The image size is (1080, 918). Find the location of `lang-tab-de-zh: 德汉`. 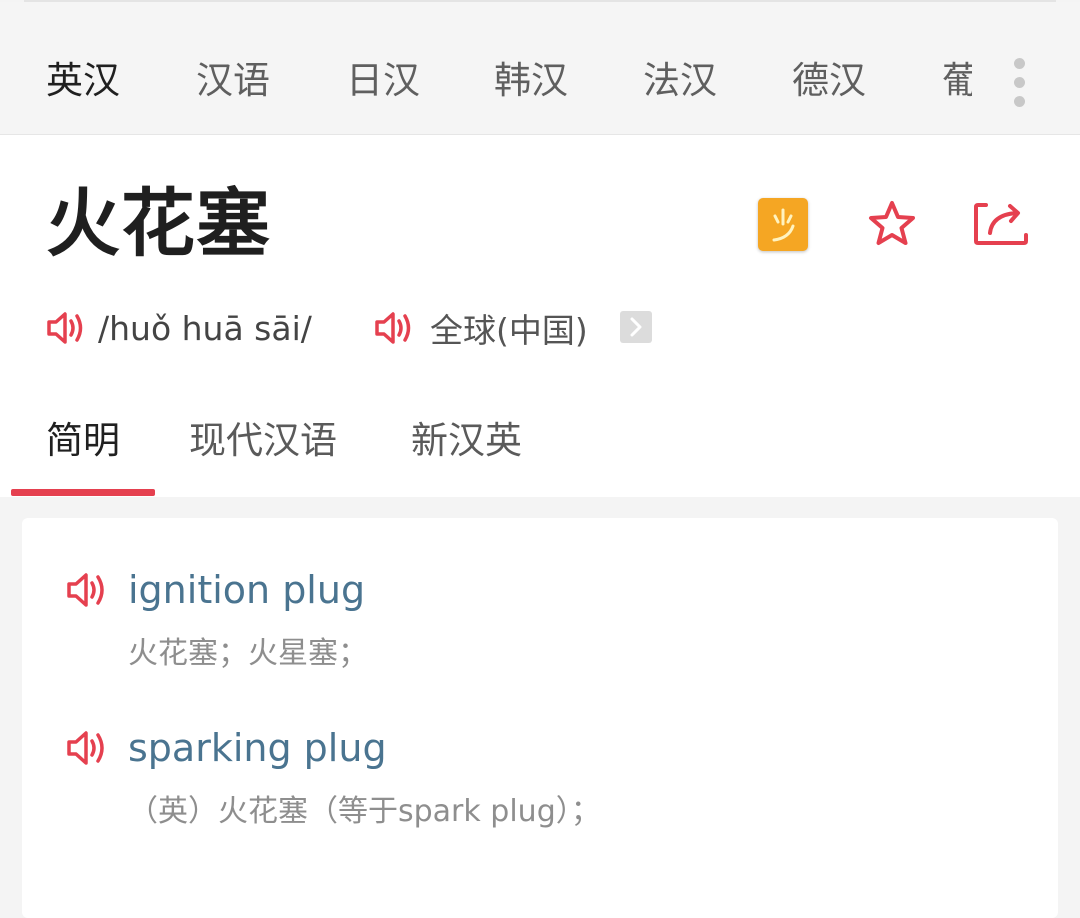

lang-tab-de-zh: 德汉 is located at coordinates (829, 81).